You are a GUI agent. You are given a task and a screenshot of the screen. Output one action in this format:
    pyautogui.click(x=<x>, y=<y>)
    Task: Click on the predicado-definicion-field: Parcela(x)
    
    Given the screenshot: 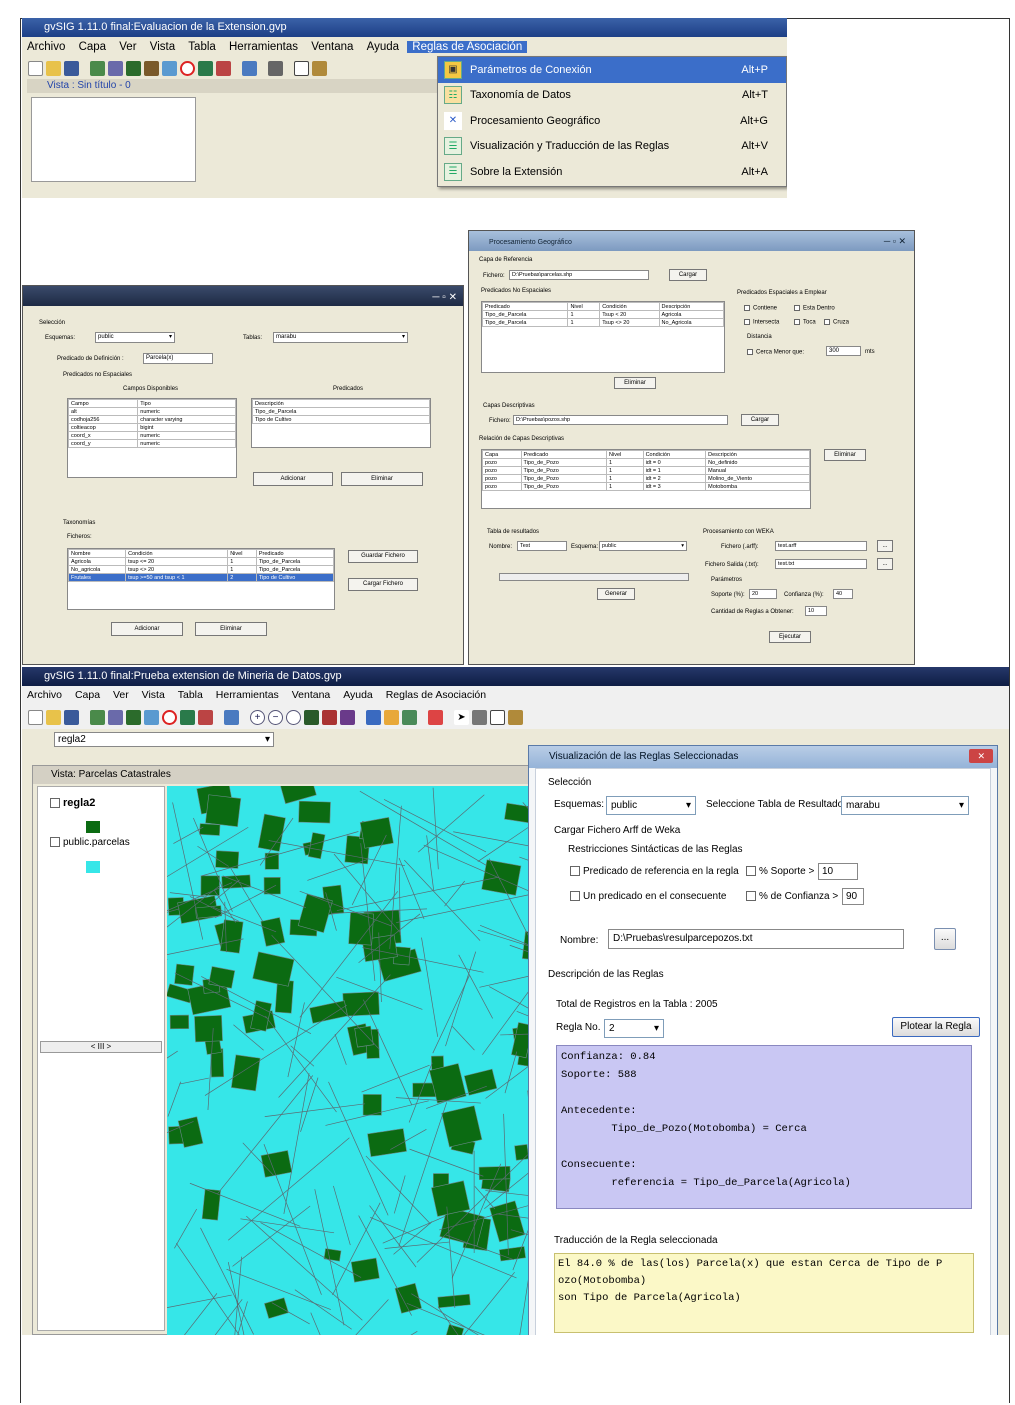 What is the action you would take?
    pyautogui.click(x=178, y=358)
    